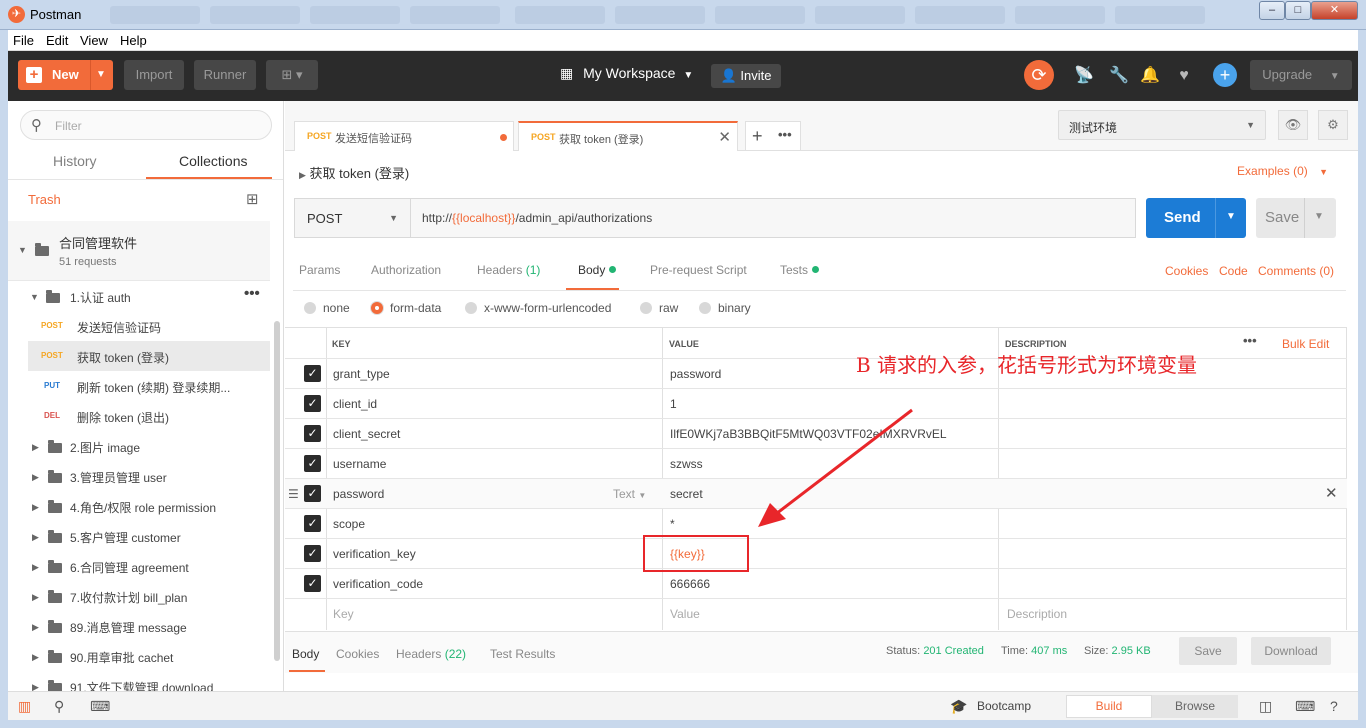 The image size is (1366, 728). What do you see at coordinates (1272, 10) in the screenshot?
I see `minimize-button: –` at bounding box center [1272, 10].